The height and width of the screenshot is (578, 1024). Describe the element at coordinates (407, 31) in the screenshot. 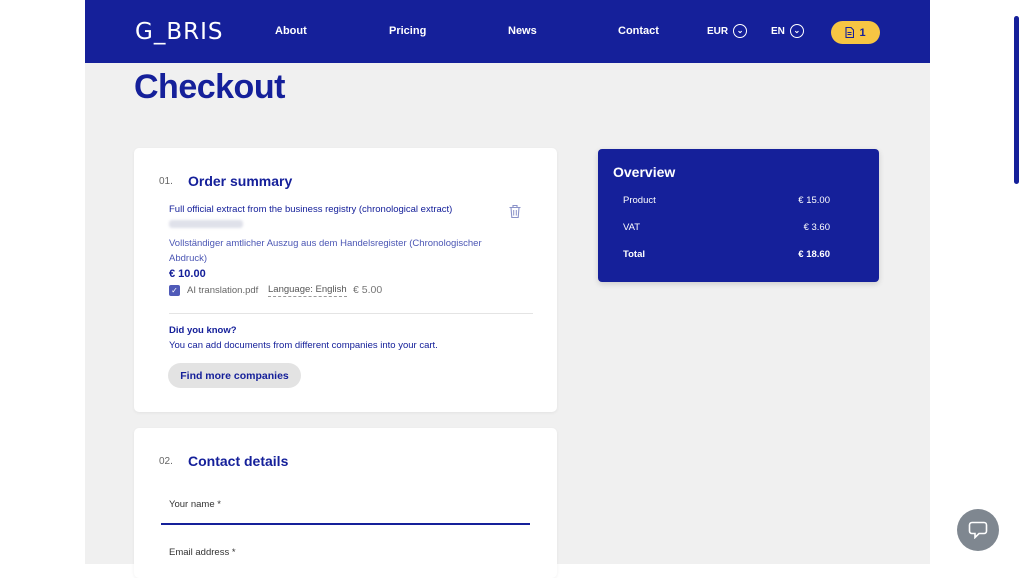

I see `nav-pricing: Pricing` at that location.